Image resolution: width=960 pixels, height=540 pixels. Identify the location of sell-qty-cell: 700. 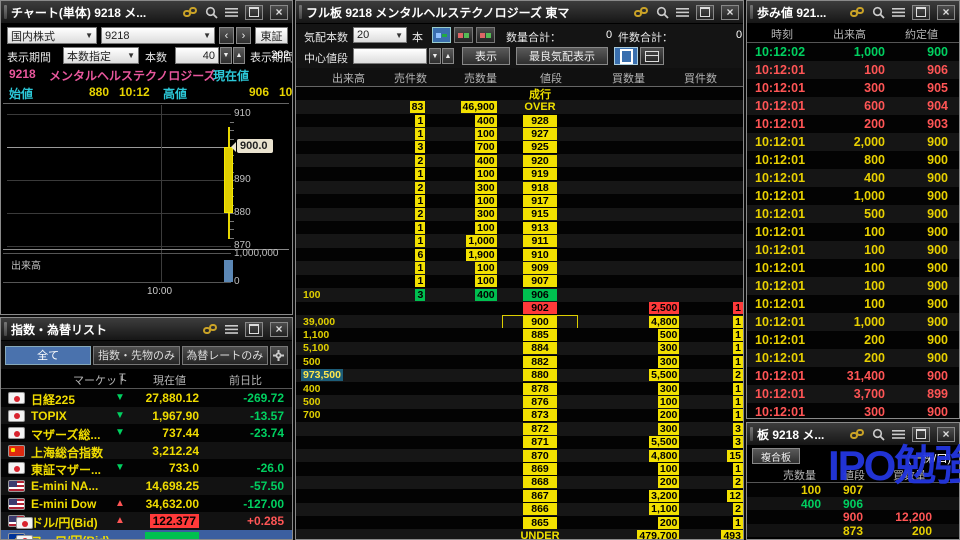
(486, 147).